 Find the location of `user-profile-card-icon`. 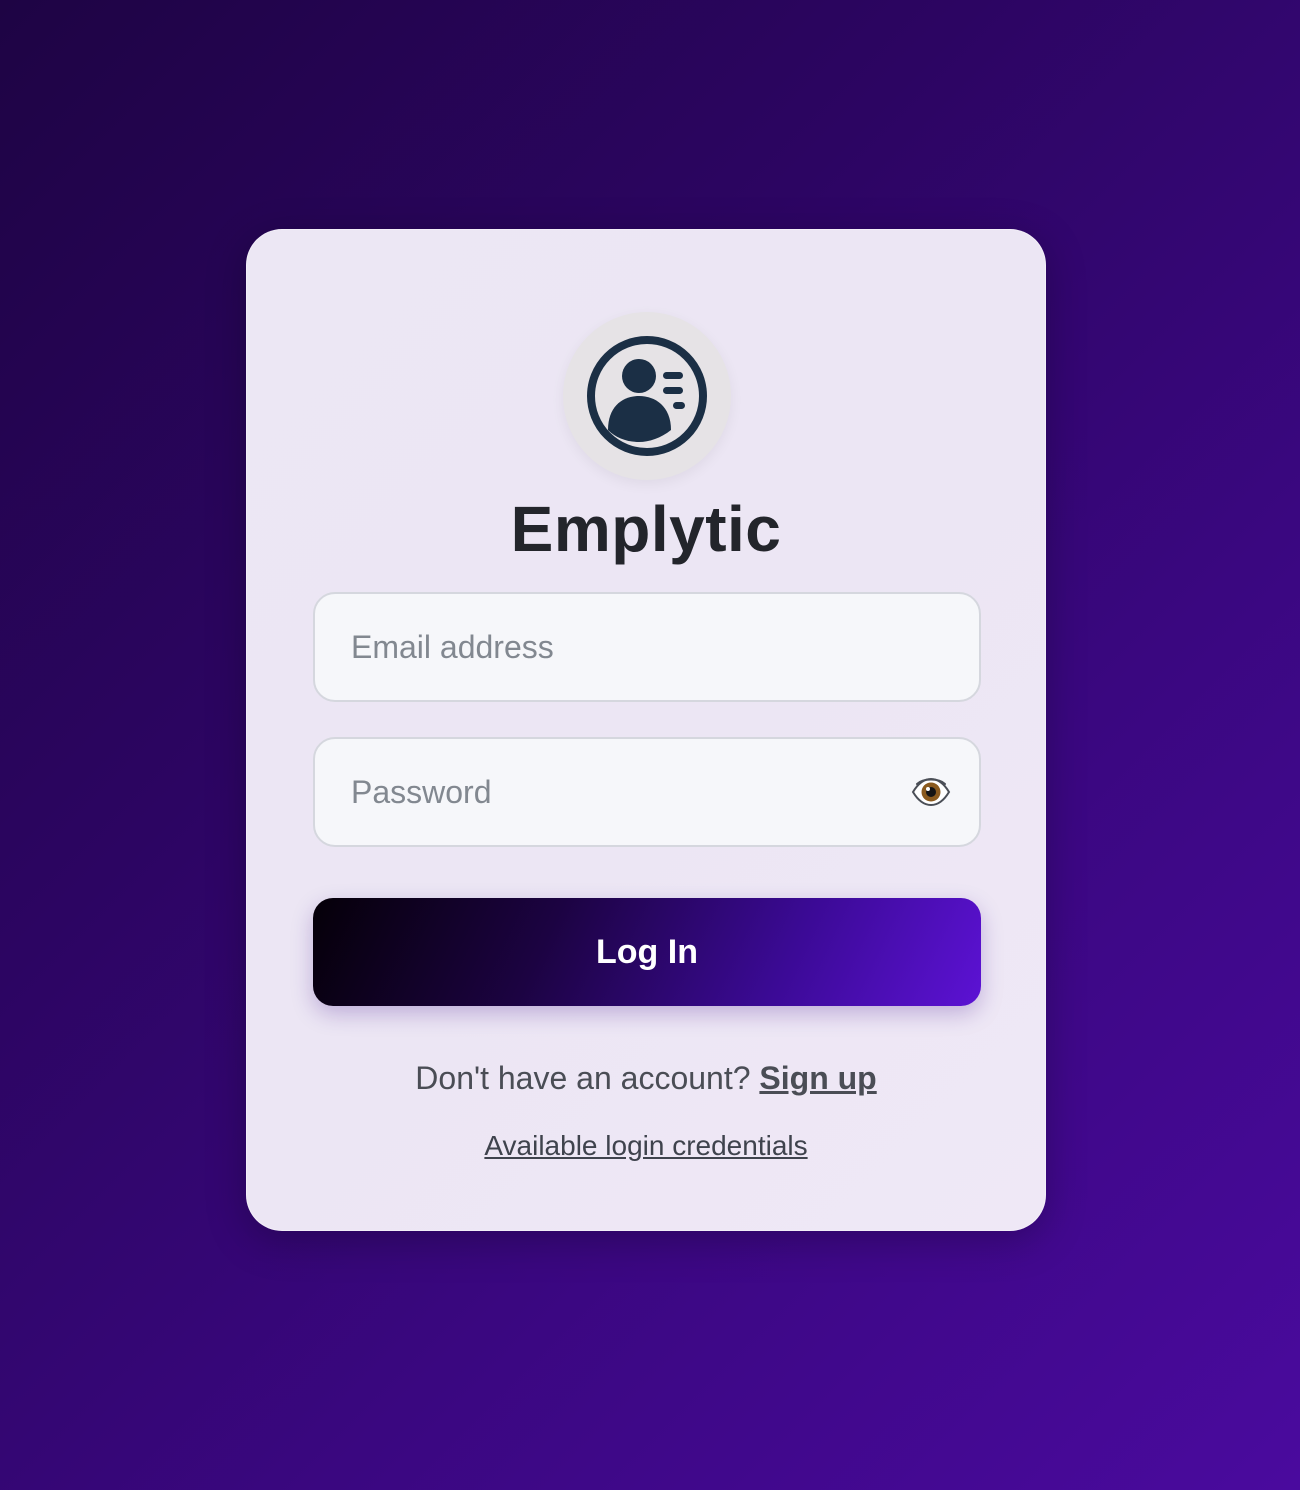

user-profile-card-icon is located at coordinates (647, 396).